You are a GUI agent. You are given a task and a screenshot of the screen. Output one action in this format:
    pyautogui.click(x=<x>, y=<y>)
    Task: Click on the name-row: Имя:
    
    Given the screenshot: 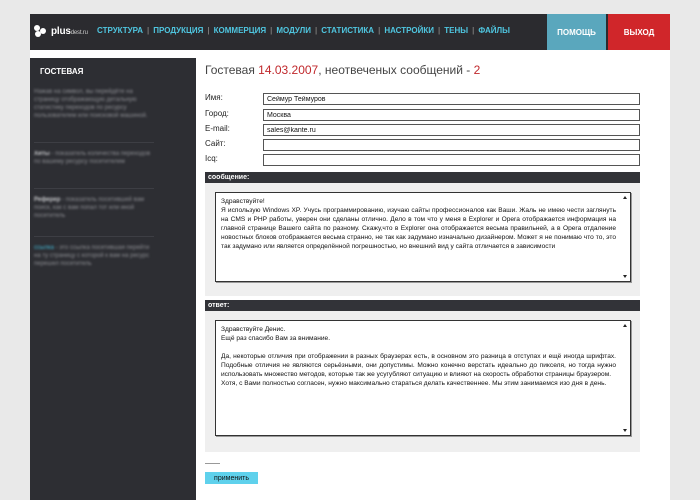 What is the action you would take?
    pyautogui.click(x=422, y=99)
    